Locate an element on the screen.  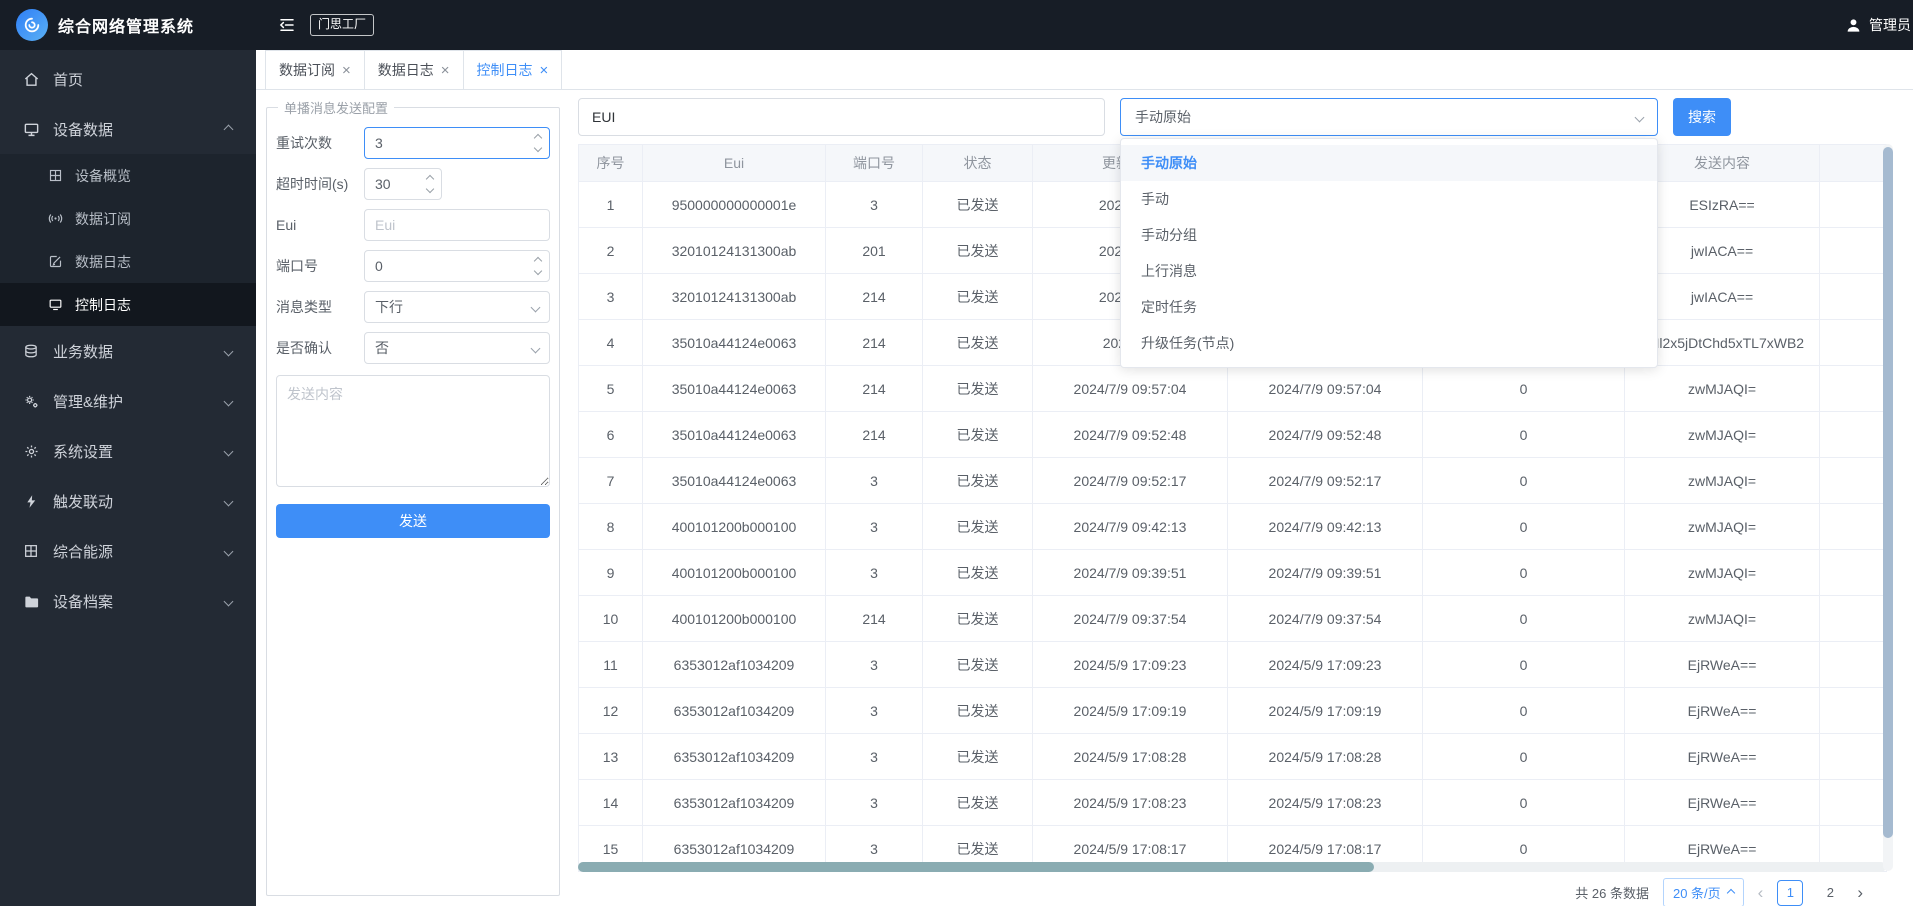
fieldset-legend: 单播消息发送配置 is located at coordinates (336, 108).